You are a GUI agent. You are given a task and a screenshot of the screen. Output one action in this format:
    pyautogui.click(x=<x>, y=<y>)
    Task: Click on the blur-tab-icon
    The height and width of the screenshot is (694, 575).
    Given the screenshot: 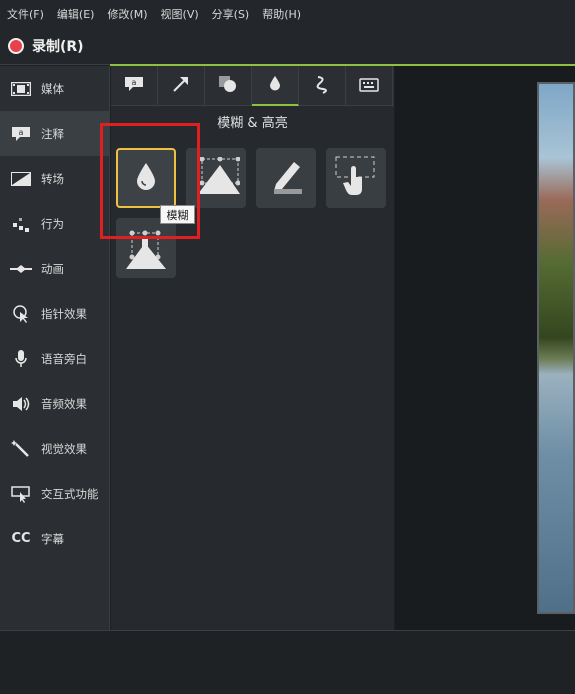 What is the action you would take?
    pyautogui.click(x=275, y=85)
    